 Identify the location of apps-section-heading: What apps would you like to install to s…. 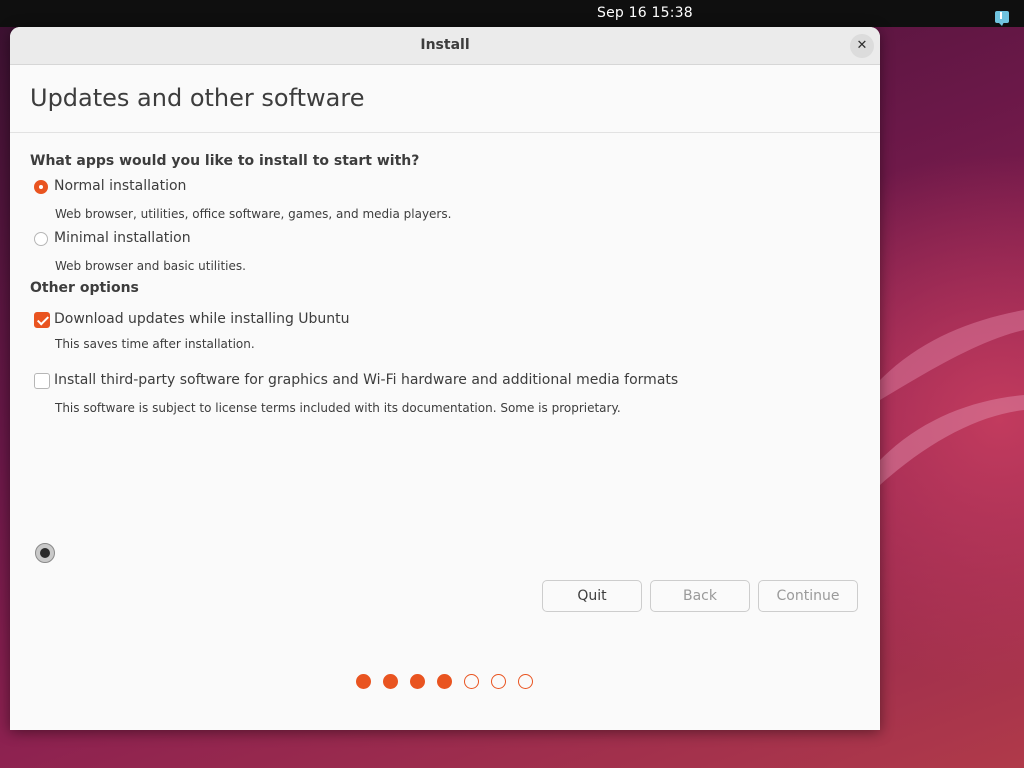
(225, 161).